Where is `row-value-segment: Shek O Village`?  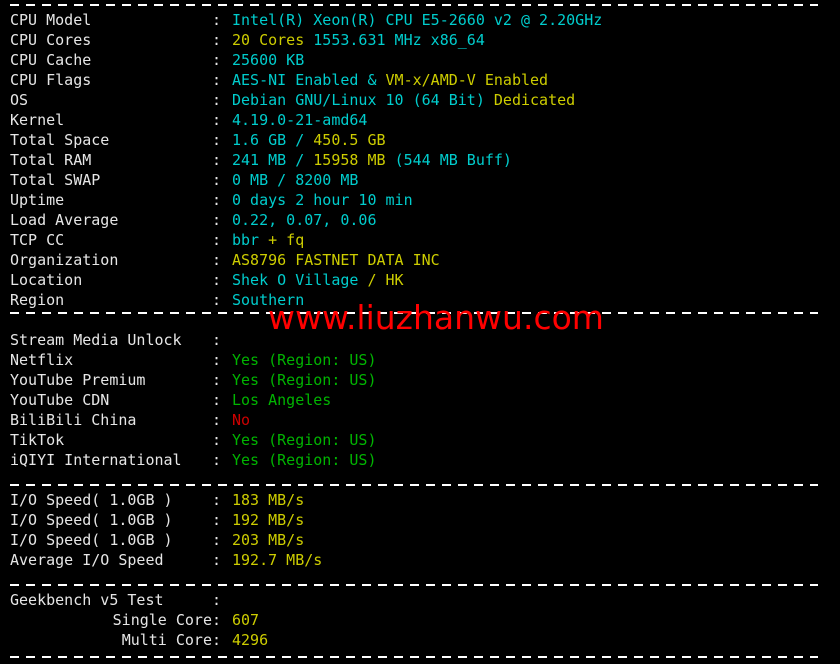
row-value-segment: Shek O Village is located at coordinates (300, 280).